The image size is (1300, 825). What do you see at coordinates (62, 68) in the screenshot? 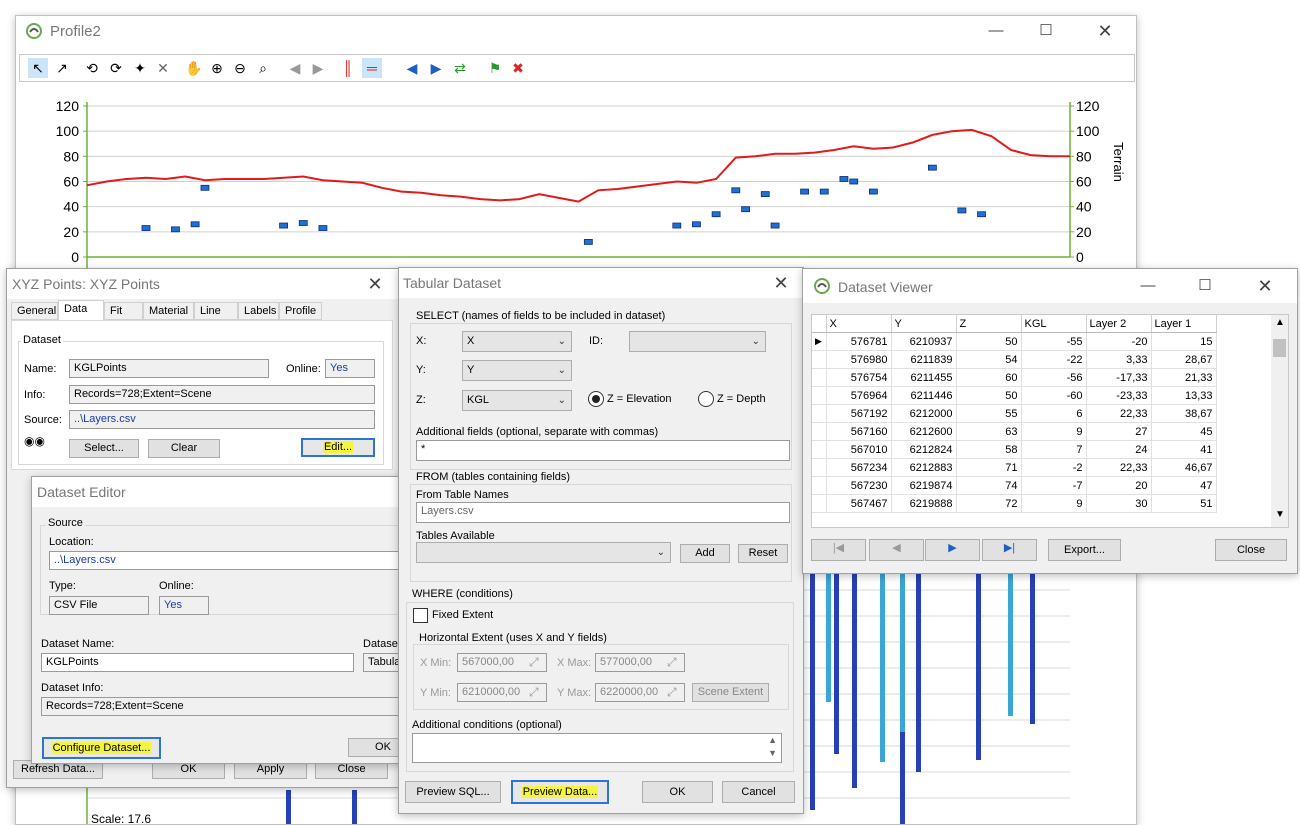
I see `select-multi-icon: ↗` at bounding box center [62, 68].